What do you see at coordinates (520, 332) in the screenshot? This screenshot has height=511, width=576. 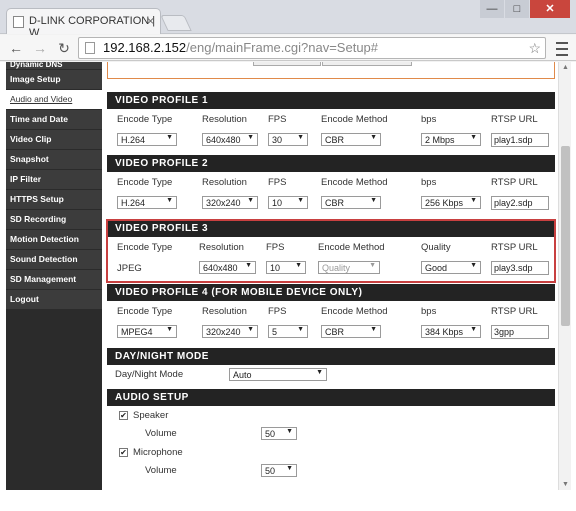 I see `rtsp-url-input: 3gpp` at bounding box center [520, 332].